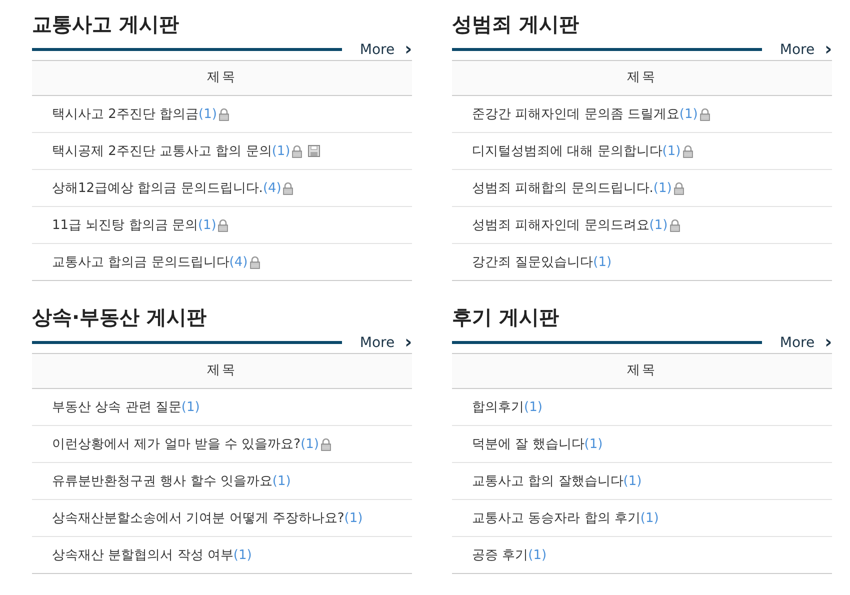 This screenshot has width=850, height=595. What do you see at coordinates (548, 481) in the screenshot?
I see `post-title-link: 교통사고 합의 잘했습니다` at bounding box center [548, 481].